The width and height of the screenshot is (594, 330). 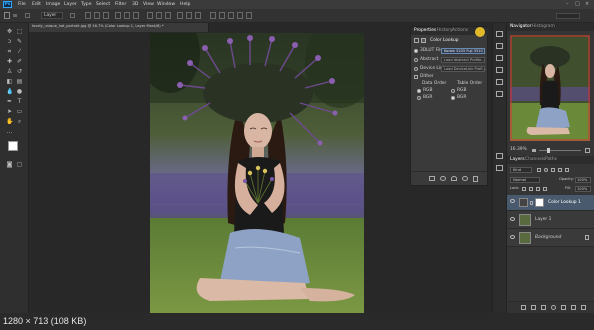 What do you see at coordinates (52, 15) in the screenshot?
I see `auto-select-dropdown: Layer` at bounding box center [52, 15].